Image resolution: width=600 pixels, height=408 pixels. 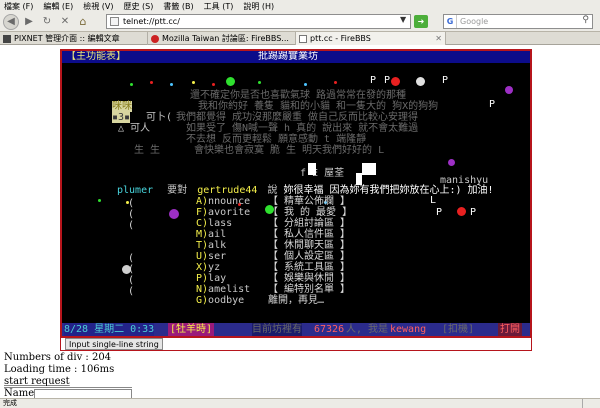 What do you see at coordinates (67, 38) in the screenshot?
I see `tab-label: PIXNET 管理介面 :: 編輯文章` at bounding box center [67, 38].